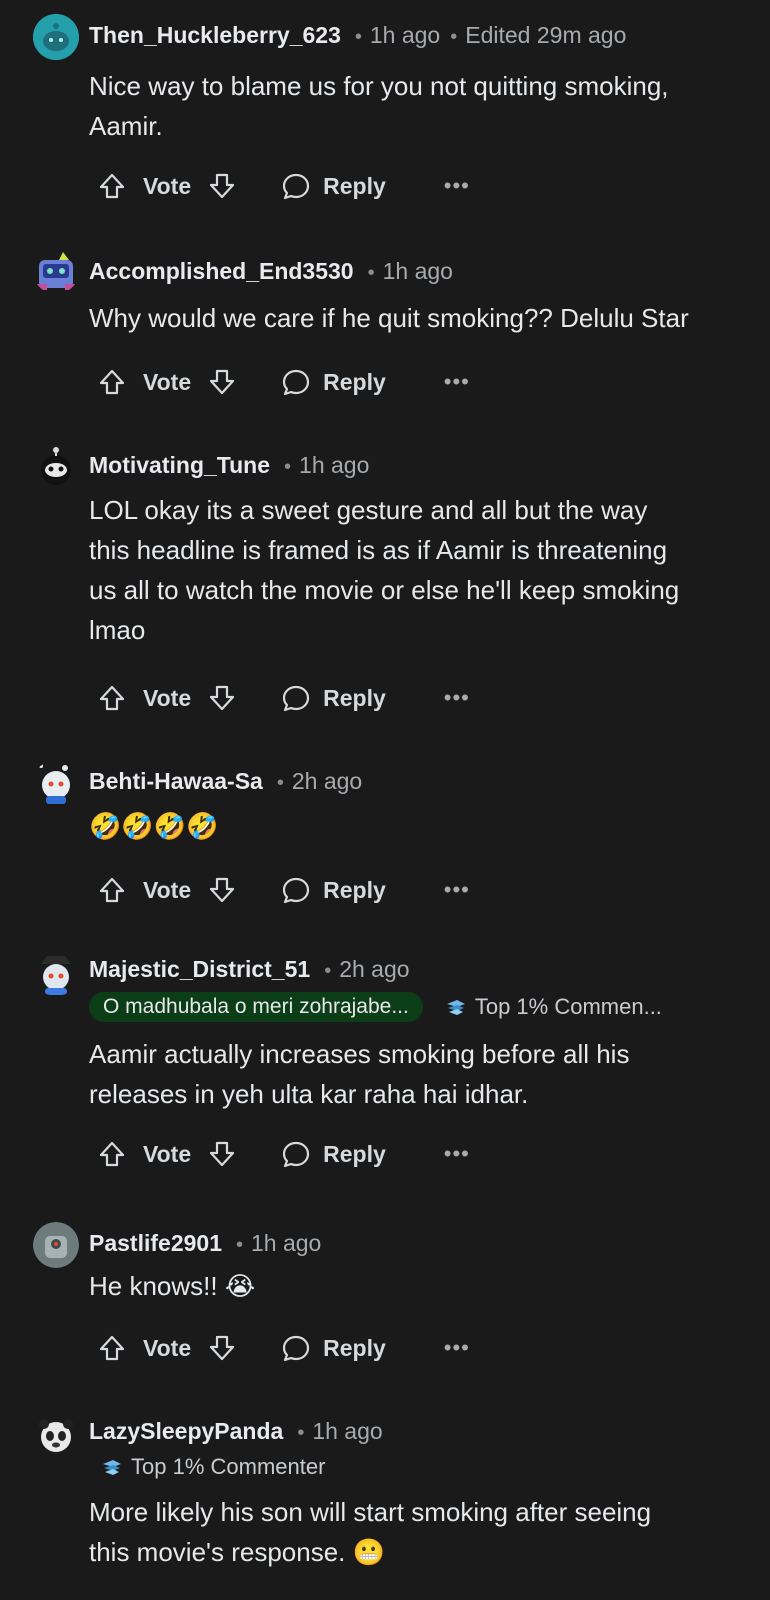 The height and width of the screenshot is (1600, 770). I want to click on username: Then_Huckleberry_623, so click(215, 35).